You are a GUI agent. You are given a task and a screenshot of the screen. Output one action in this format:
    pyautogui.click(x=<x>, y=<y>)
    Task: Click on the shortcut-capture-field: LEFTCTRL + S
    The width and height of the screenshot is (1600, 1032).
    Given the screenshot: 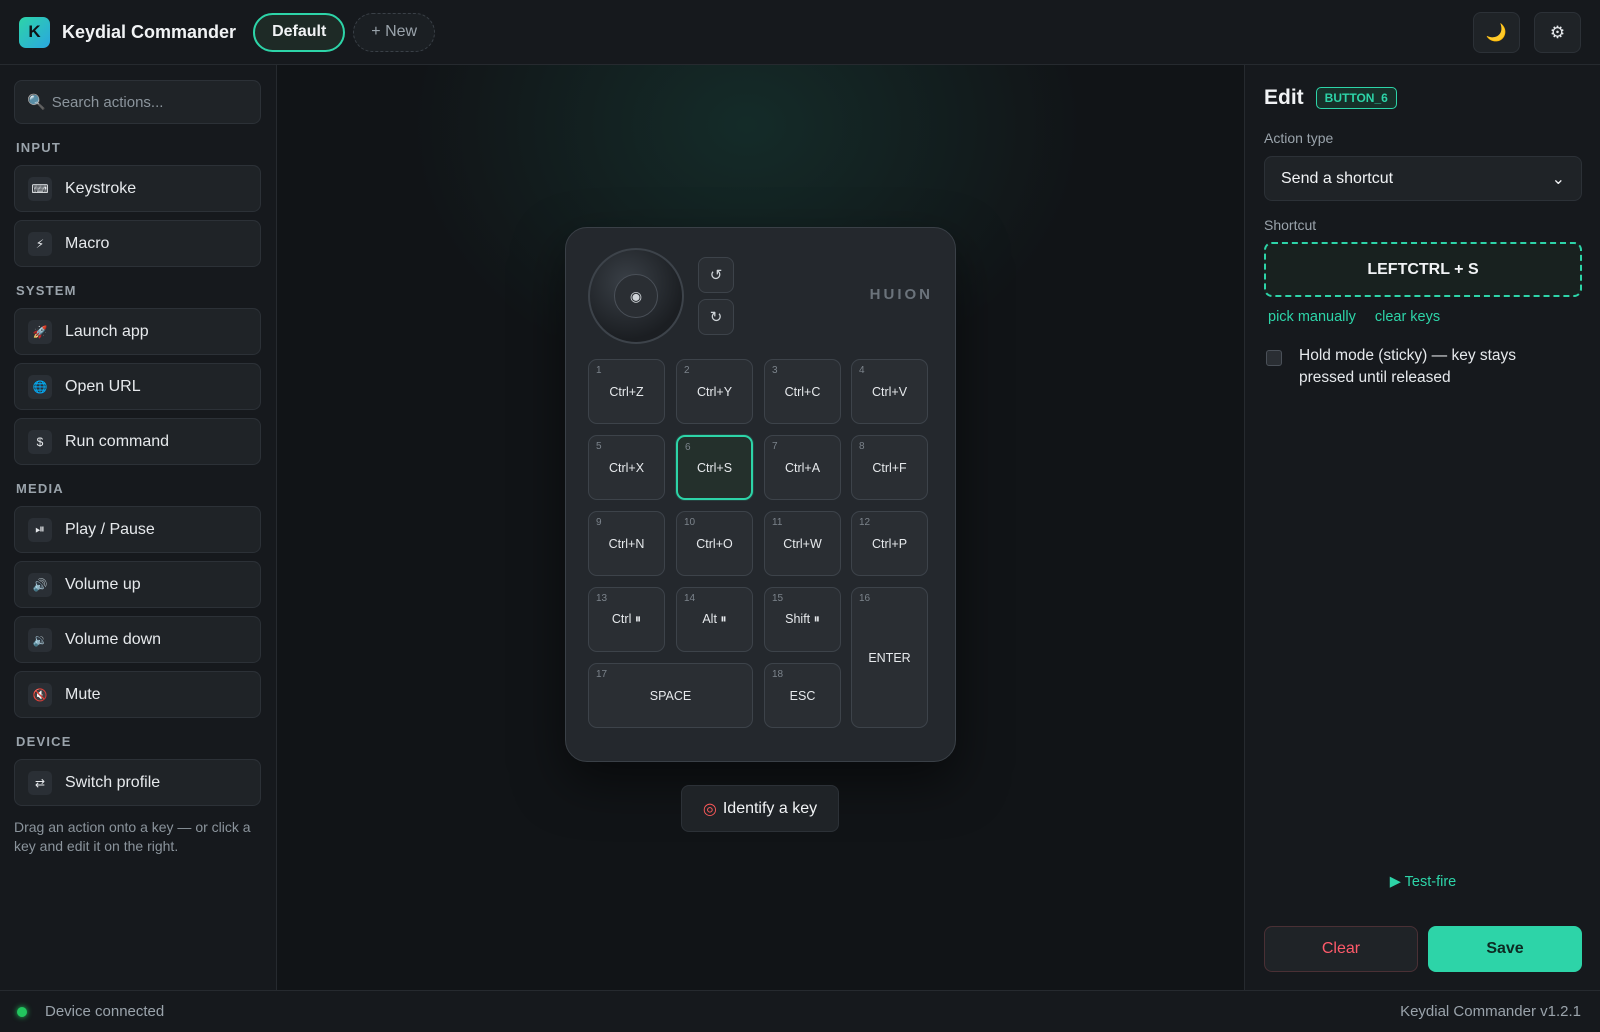 What is the action you would take?
    pyautogui.click(x=1423, y=269)
    